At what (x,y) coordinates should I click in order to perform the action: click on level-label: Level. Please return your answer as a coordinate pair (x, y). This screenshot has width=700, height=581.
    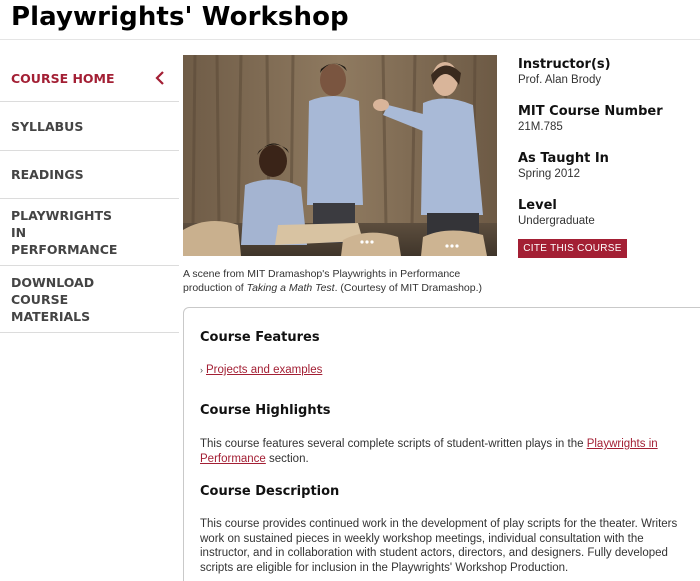
    Looking at the image, I should click on (537, 205).